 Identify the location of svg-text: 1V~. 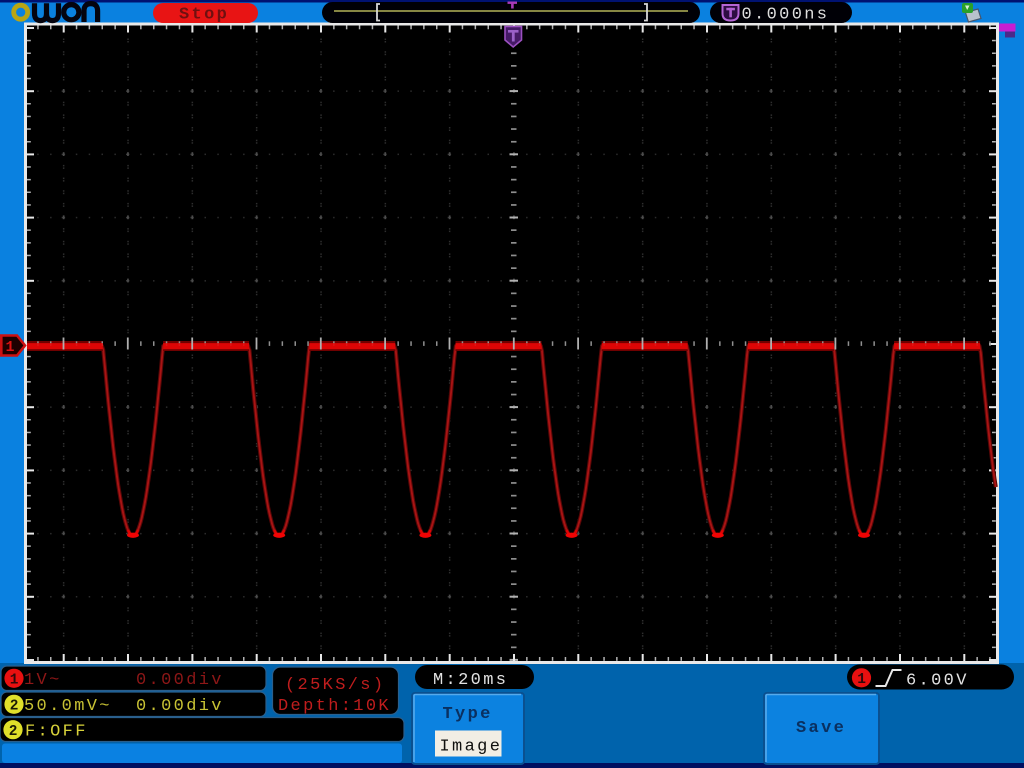
(43, 680).